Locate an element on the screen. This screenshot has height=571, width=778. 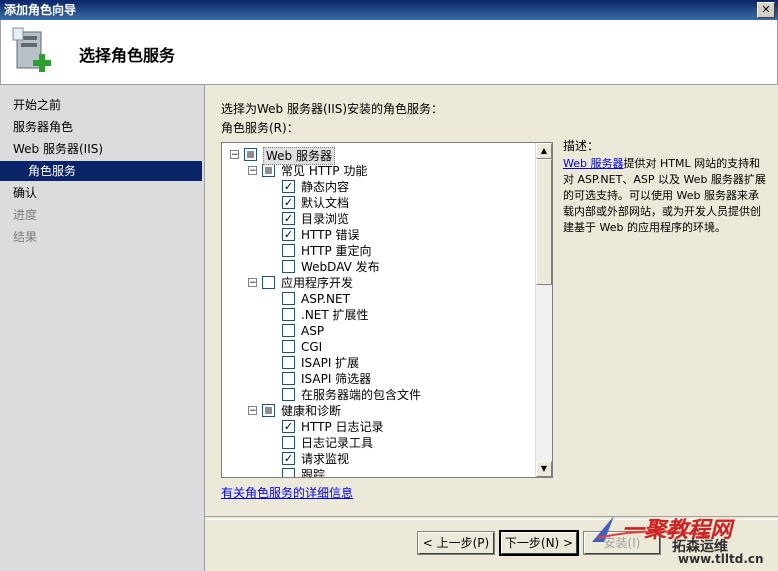
tree-row: ✓ 目录浏览 is located at coordinates (379, 219).